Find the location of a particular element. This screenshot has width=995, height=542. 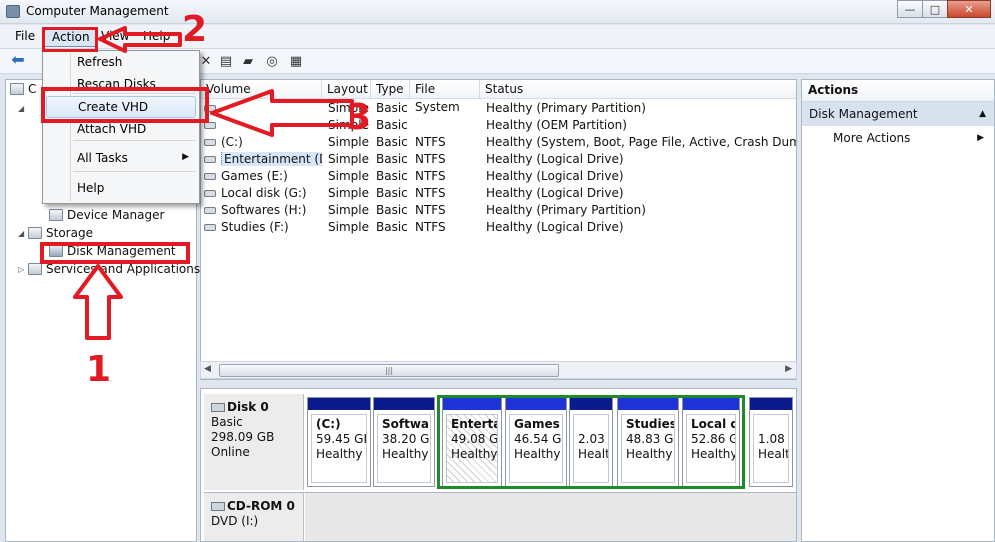

annotation-number-1: 1 is located at coordinates (99, 369).